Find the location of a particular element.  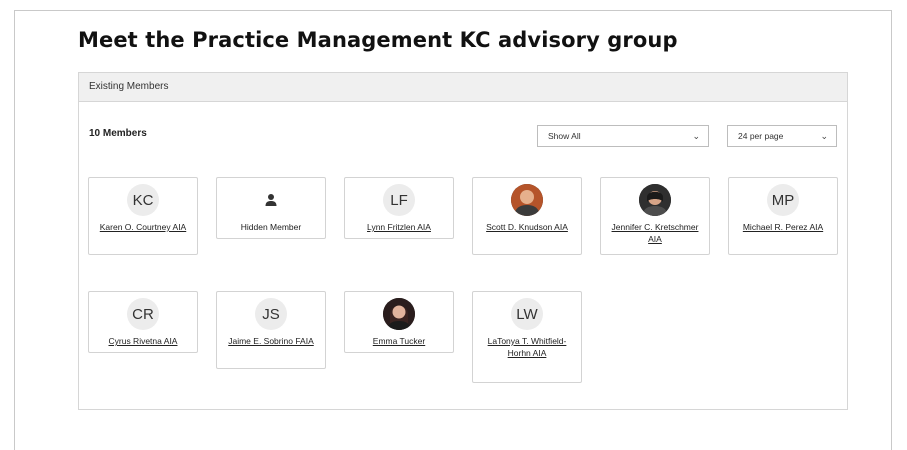

member-name-link: Karen O. Courtney AIA is located at coordinates (143, 227).